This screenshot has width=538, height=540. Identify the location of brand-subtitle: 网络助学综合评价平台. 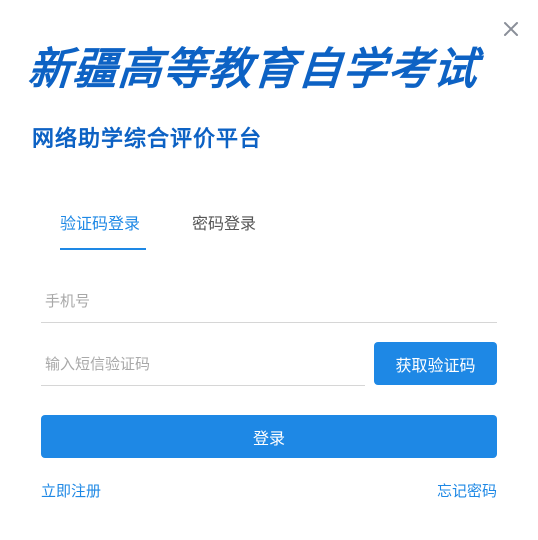
(147, 139).